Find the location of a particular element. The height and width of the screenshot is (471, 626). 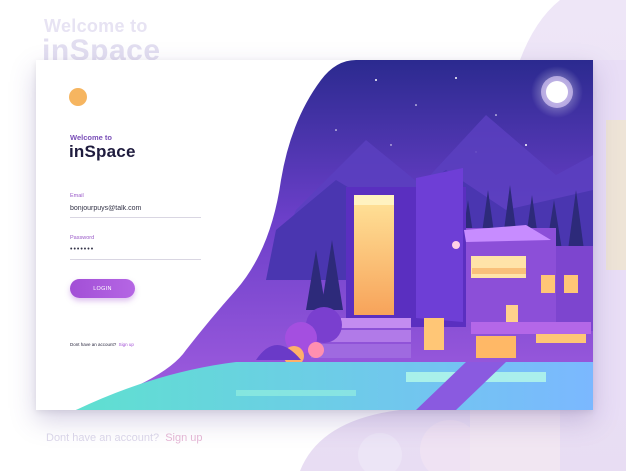

password-label: Password is located at coordinates (82, 238).